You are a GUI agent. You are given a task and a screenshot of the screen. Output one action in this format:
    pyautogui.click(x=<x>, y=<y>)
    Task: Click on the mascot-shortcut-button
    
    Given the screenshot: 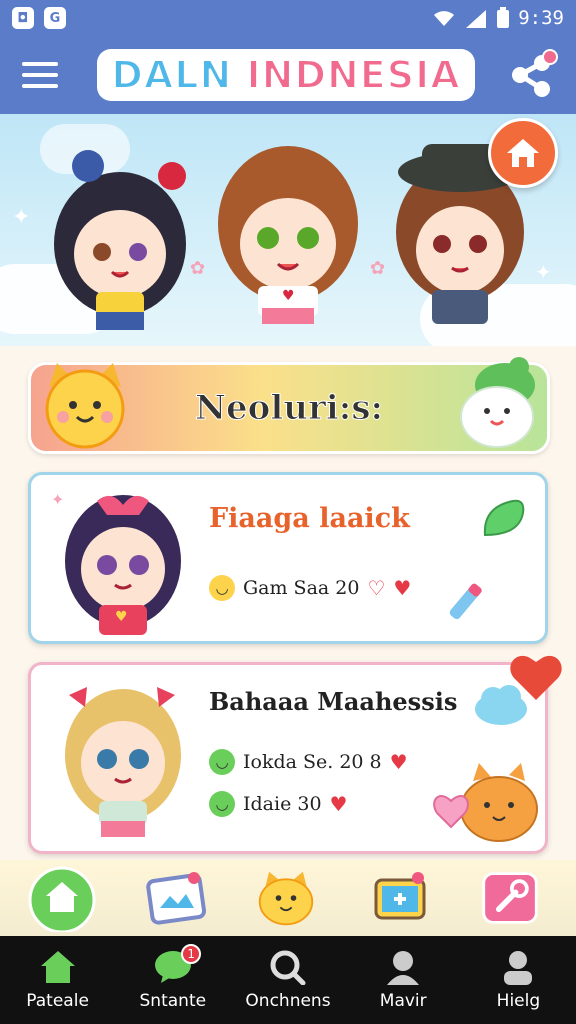 What is the action you would take?
    pyautogui.click(x=286, y=898)
    